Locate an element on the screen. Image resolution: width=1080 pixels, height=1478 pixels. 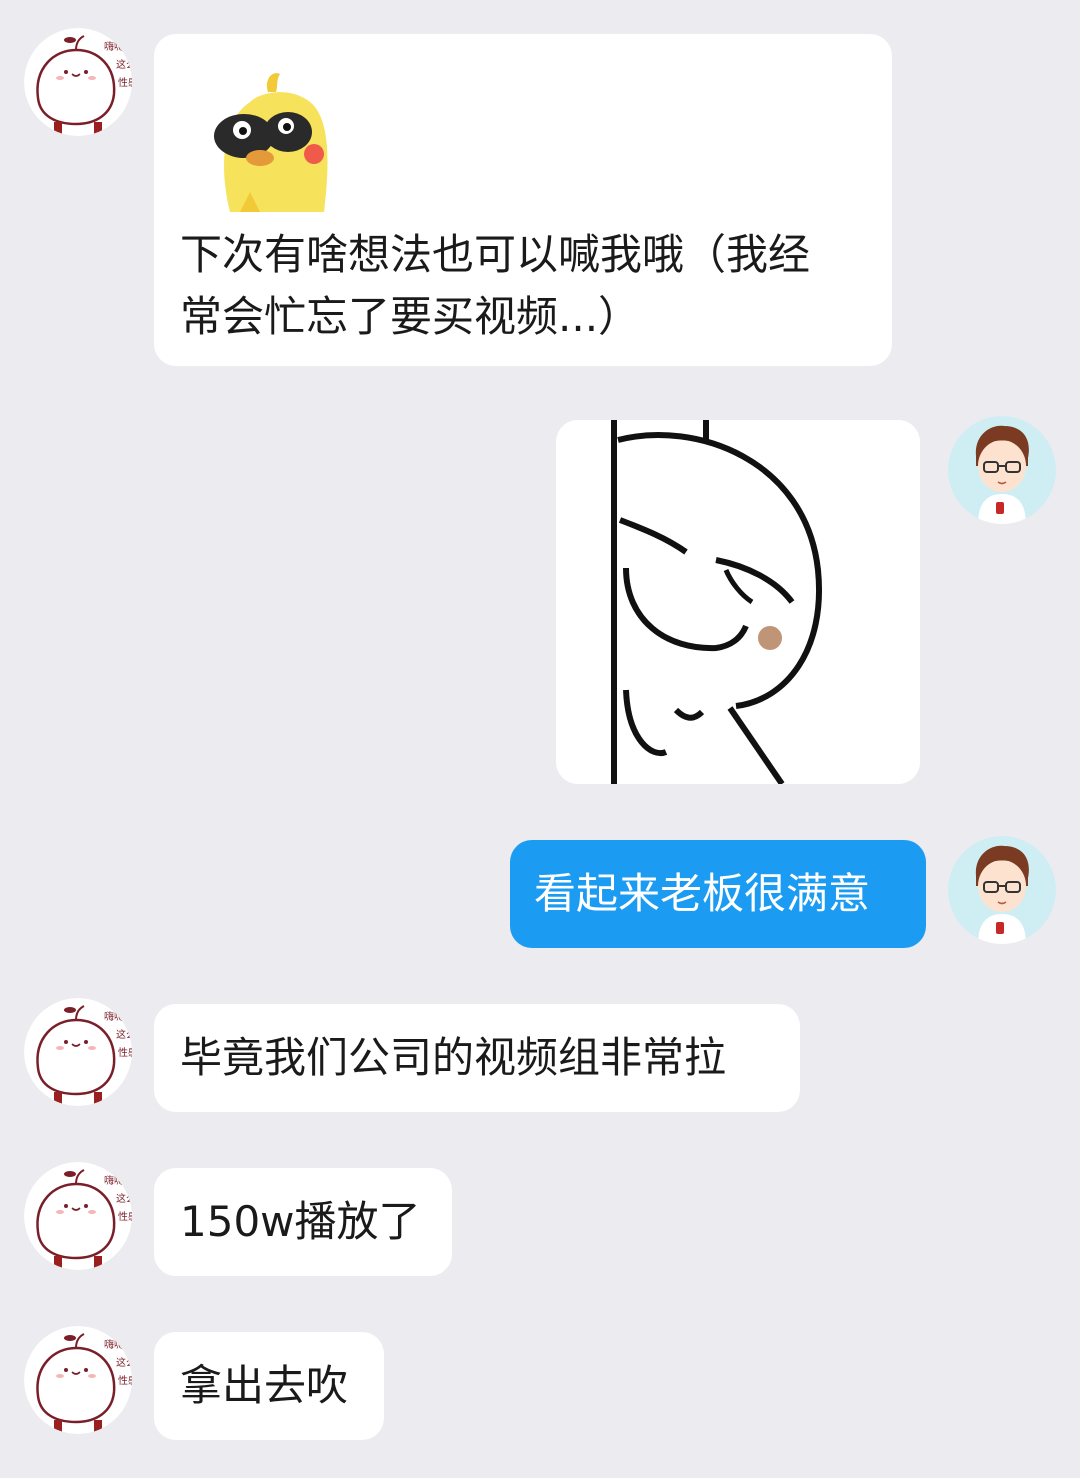
yellow-duck-sticker-icon is located at coordinates (271, 142).